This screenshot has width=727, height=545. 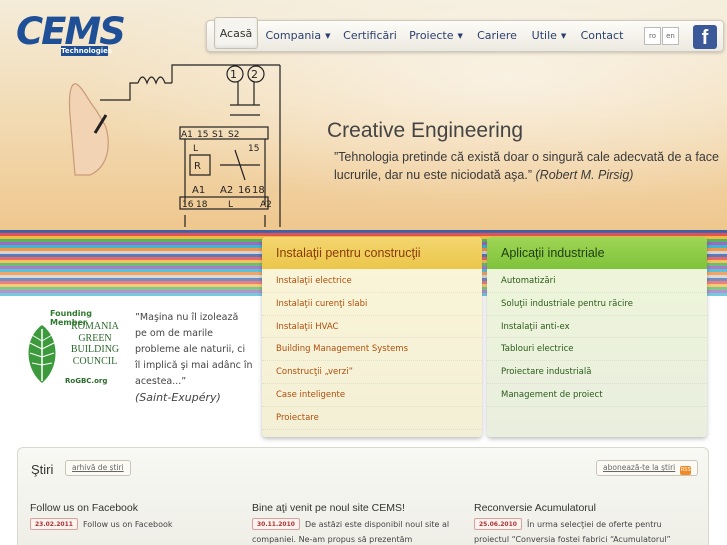 I want to click on panel-link: Instalaţii curenţi slabi, so click(x=372, y=304).